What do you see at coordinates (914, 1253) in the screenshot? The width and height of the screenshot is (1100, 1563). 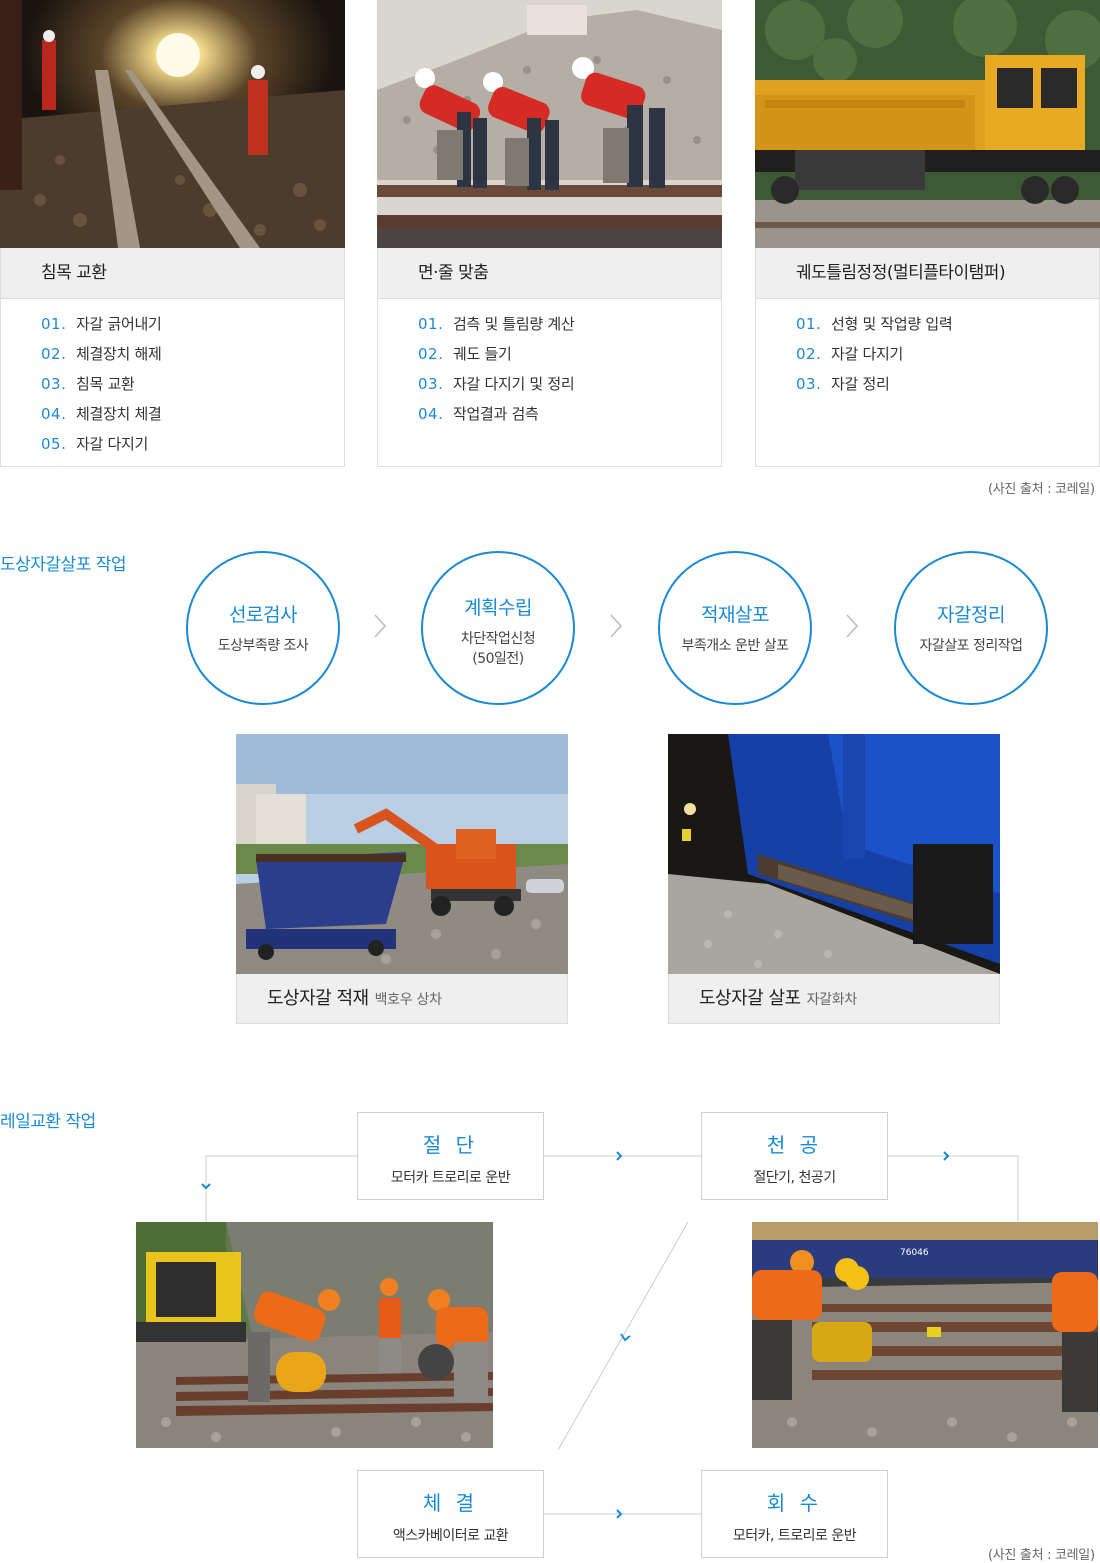 I see `wagon-number: 76046` at bounding box center [914, 1253].